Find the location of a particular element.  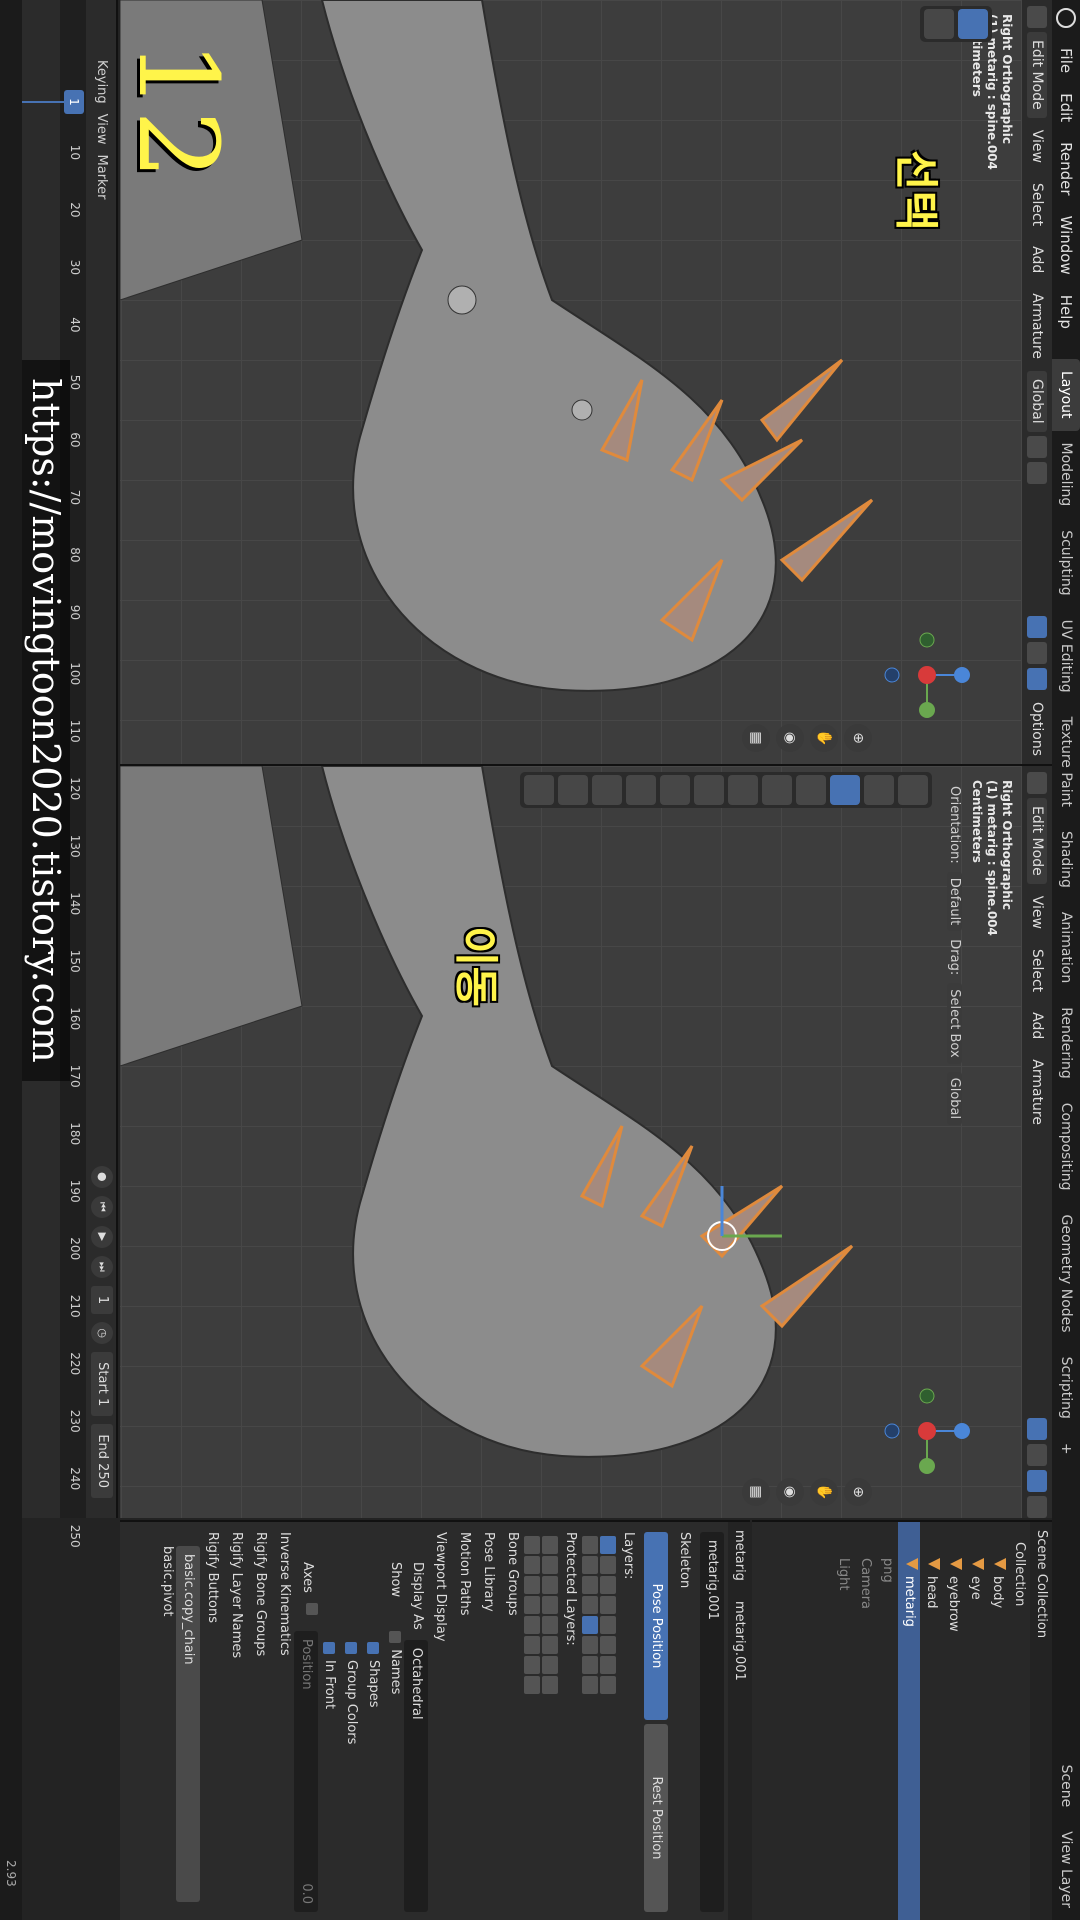

outliner-item-eyebrow: eyebrow is located at coordinates (953, 1721).